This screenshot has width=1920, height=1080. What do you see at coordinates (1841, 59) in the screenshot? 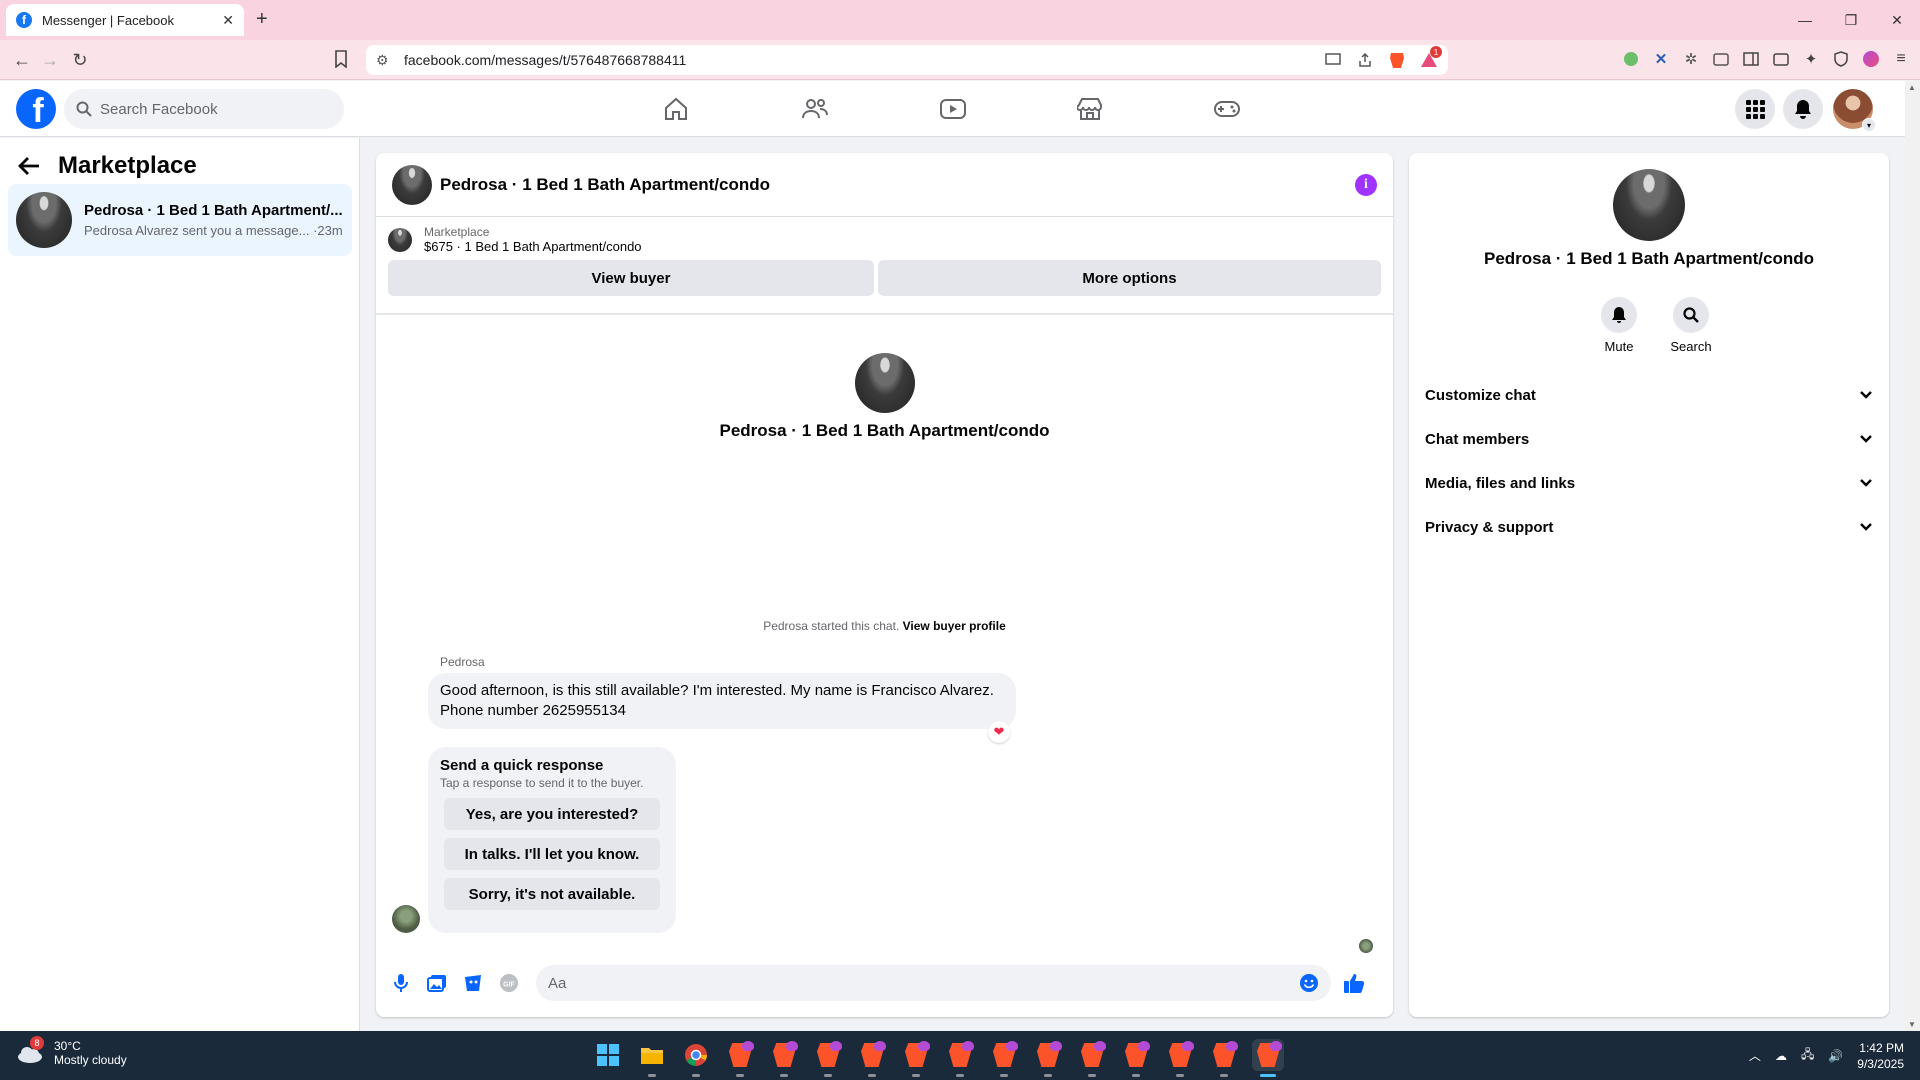
I see `vpn-icon` at bounding box center [1841, 59].